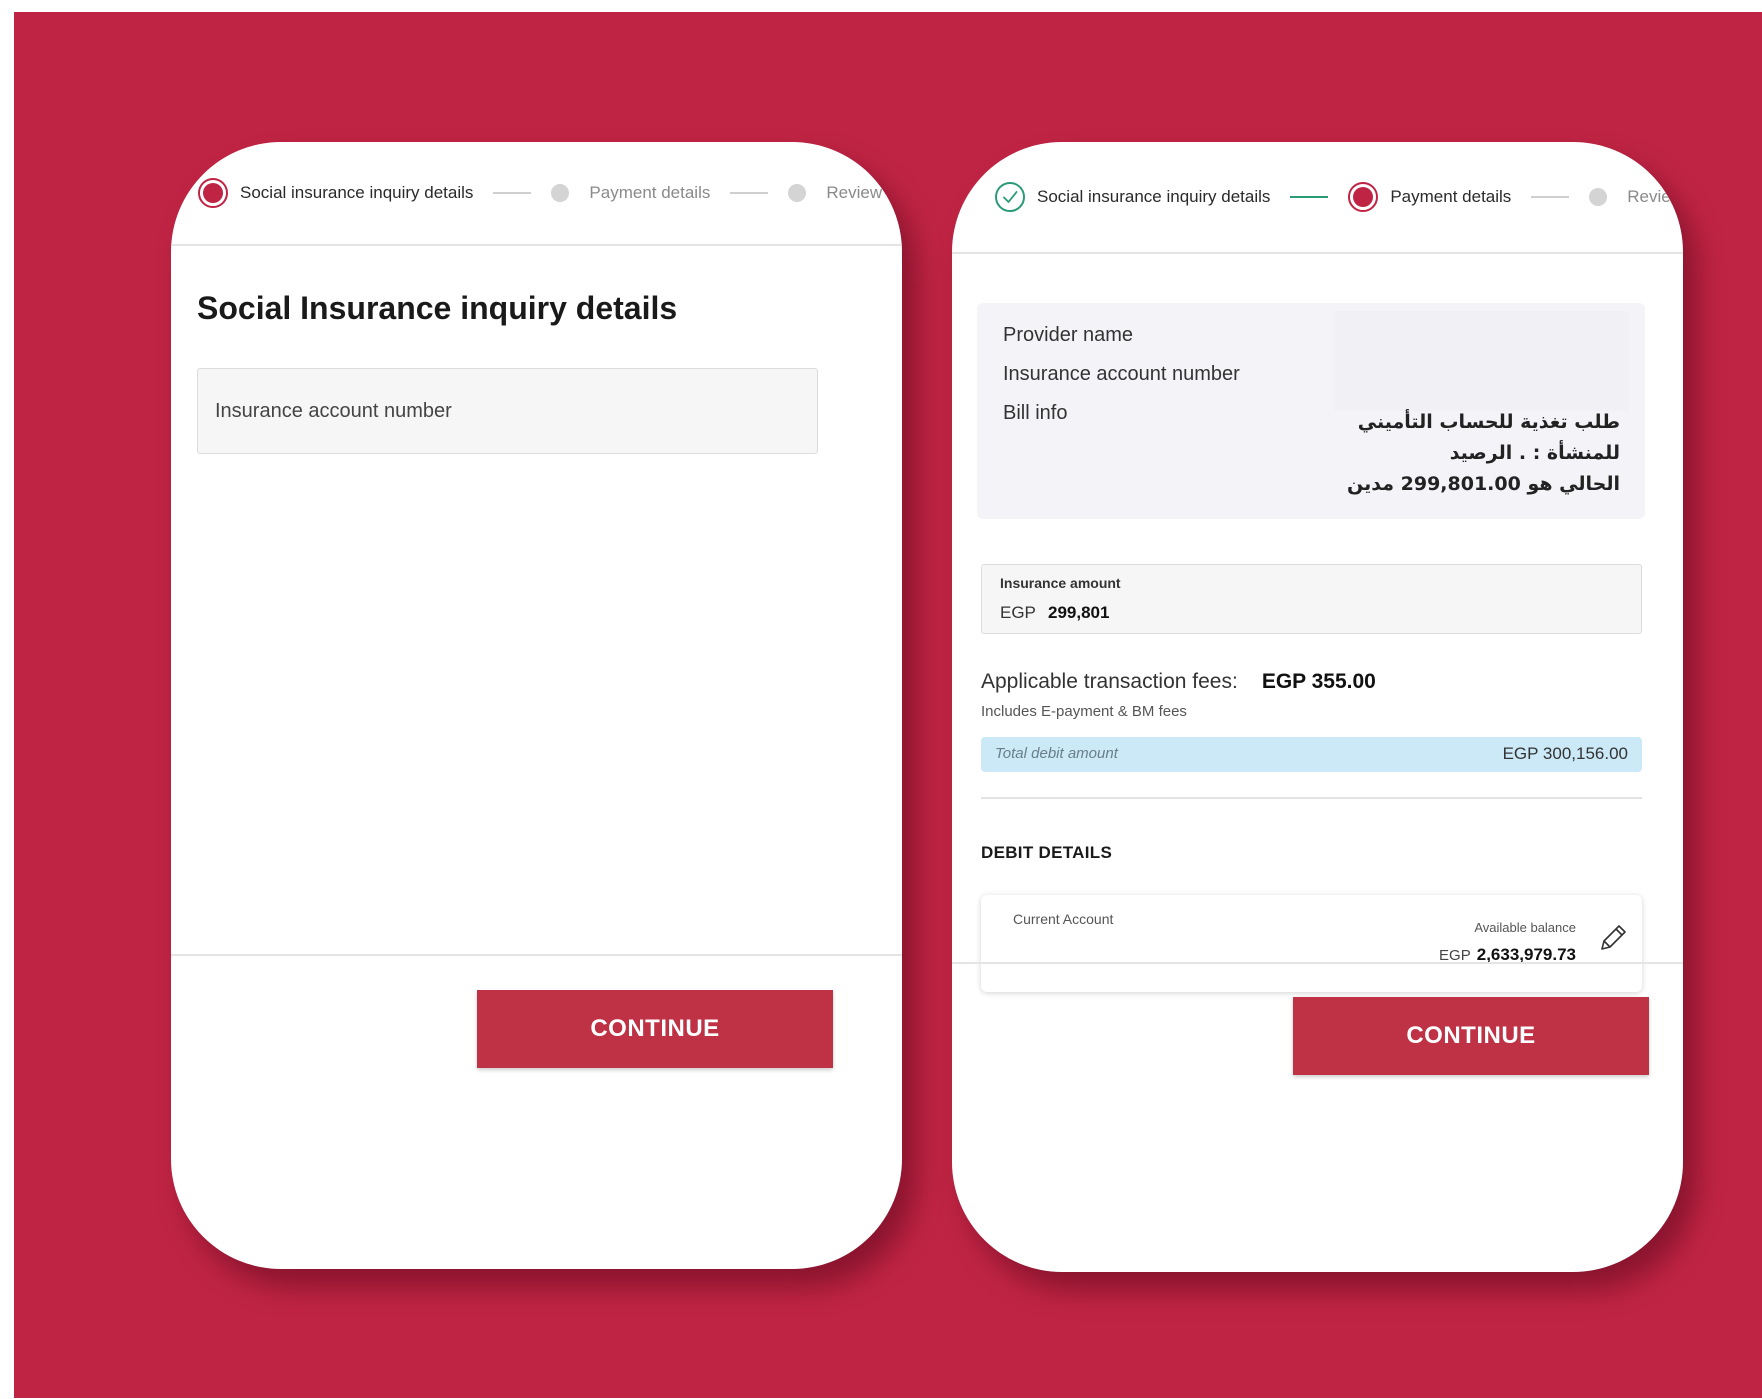  What do you see at coordinates (1010, 197) in the screenshot?
I see `check-icon` at bounding box center [1010, 197].